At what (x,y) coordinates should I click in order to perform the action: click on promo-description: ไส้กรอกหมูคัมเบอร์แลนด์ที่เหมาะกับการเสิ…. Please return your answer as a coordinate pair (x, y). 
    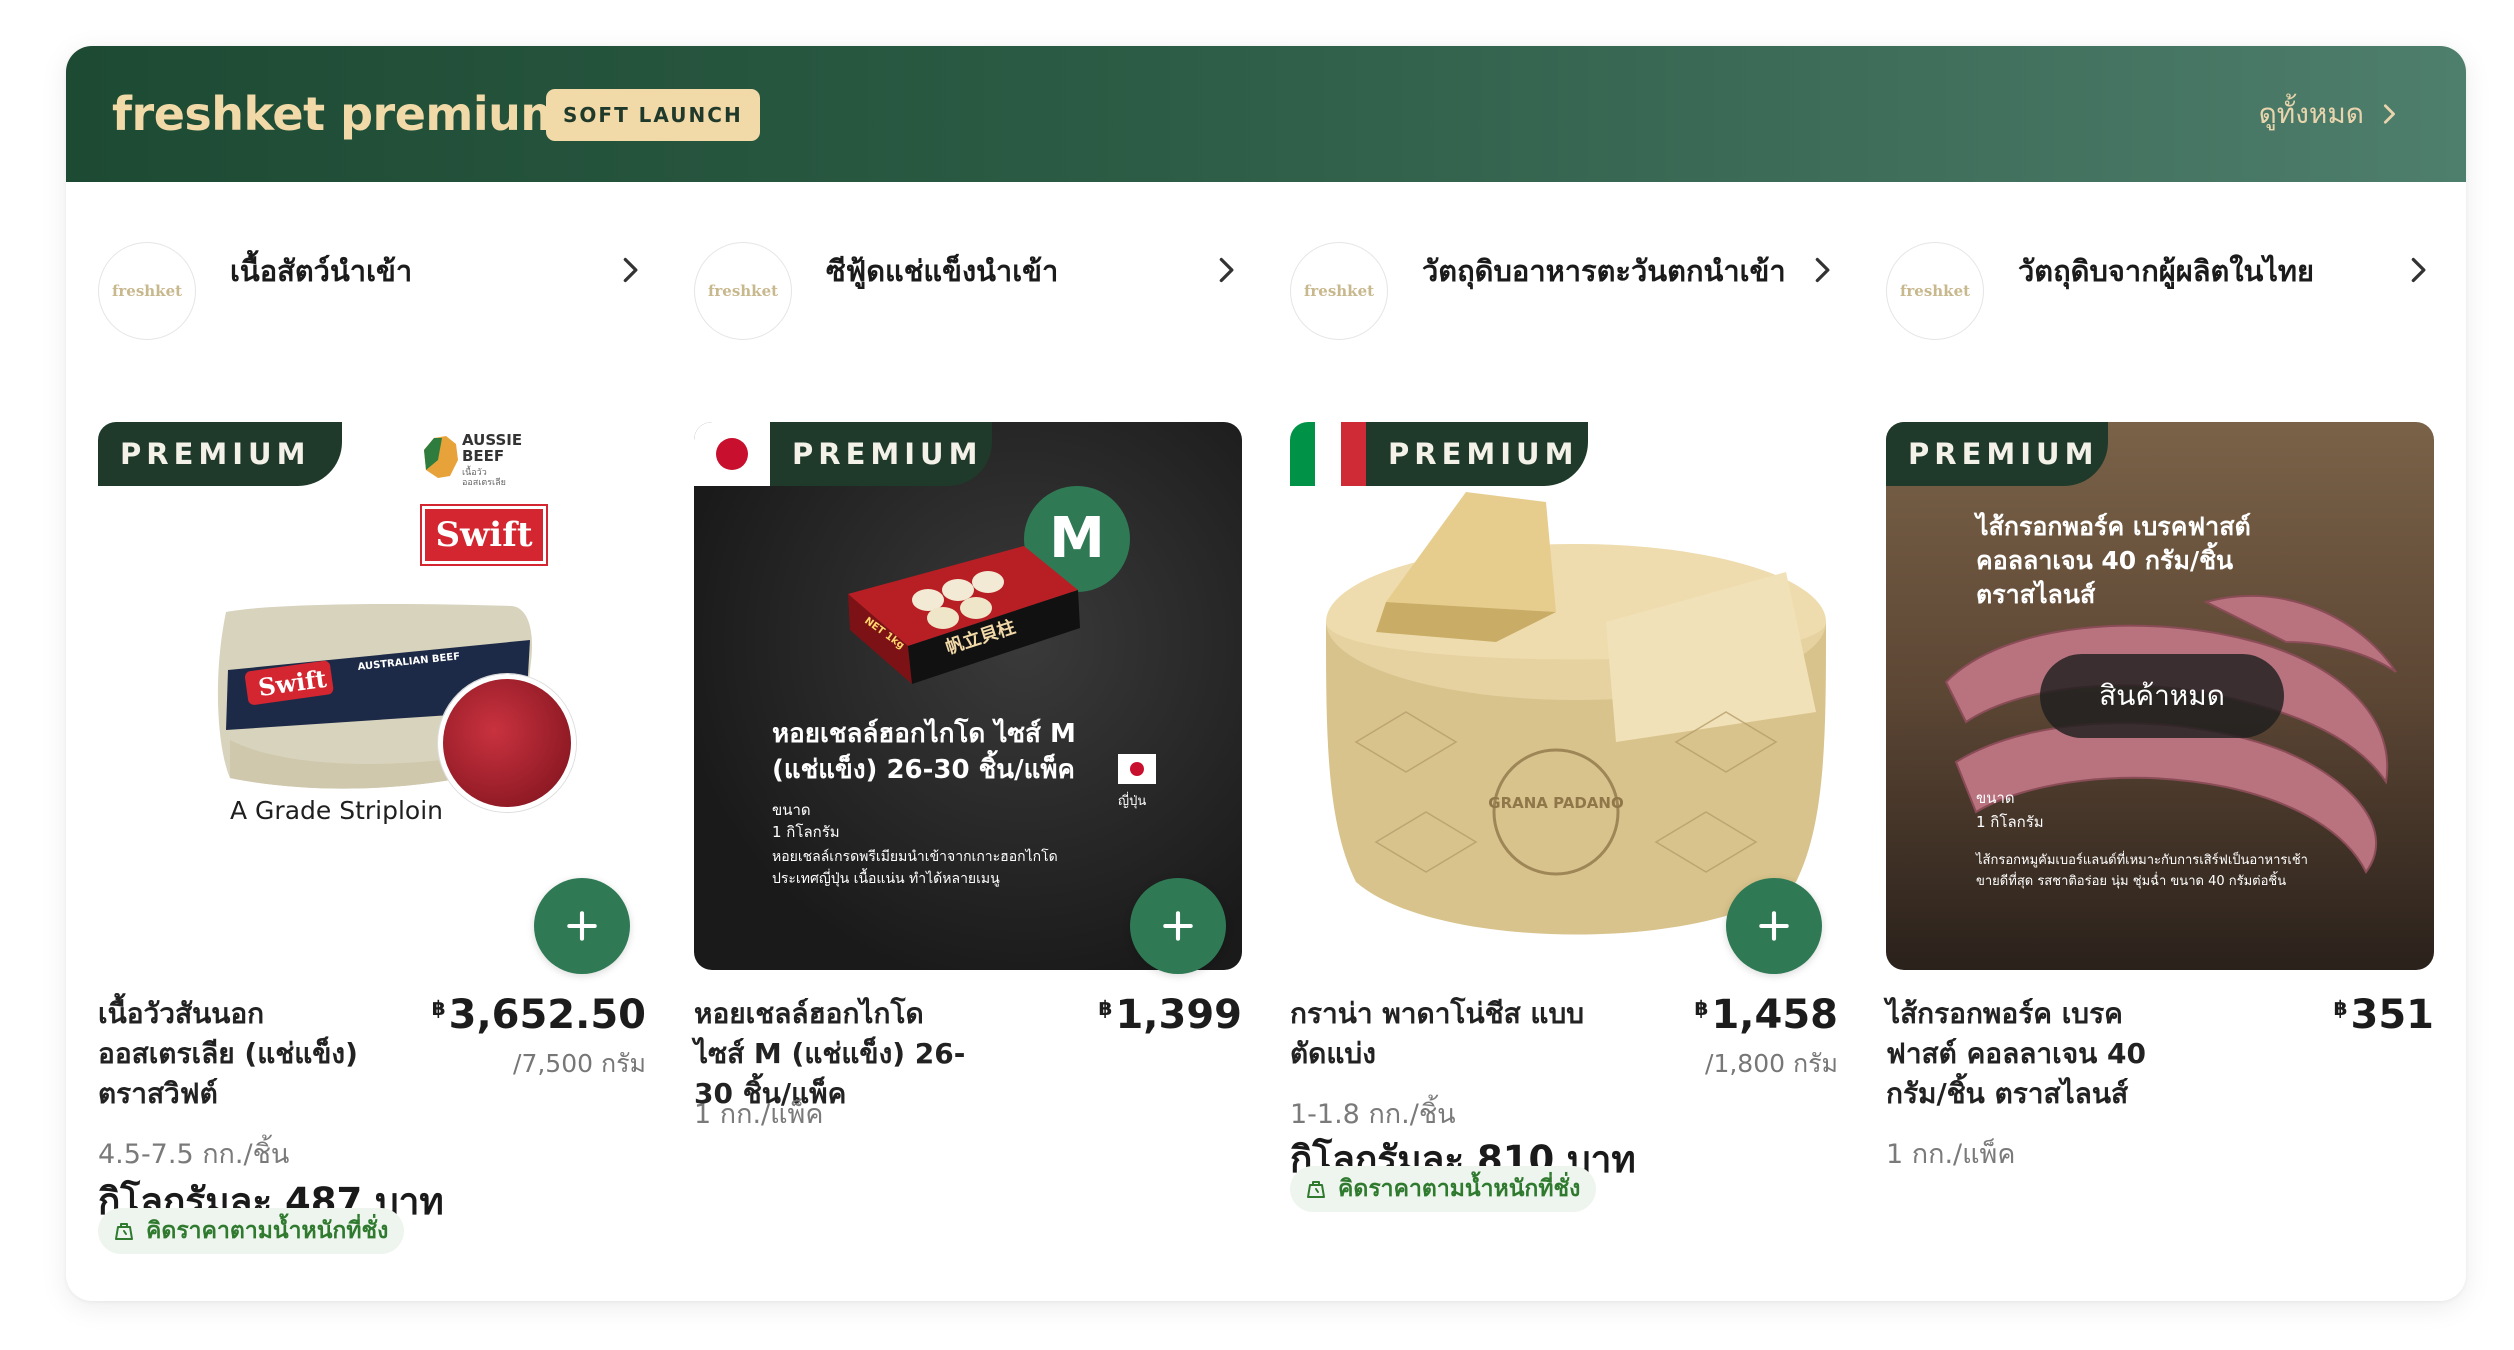
    Looking at the image, I should click on (2142, 871).